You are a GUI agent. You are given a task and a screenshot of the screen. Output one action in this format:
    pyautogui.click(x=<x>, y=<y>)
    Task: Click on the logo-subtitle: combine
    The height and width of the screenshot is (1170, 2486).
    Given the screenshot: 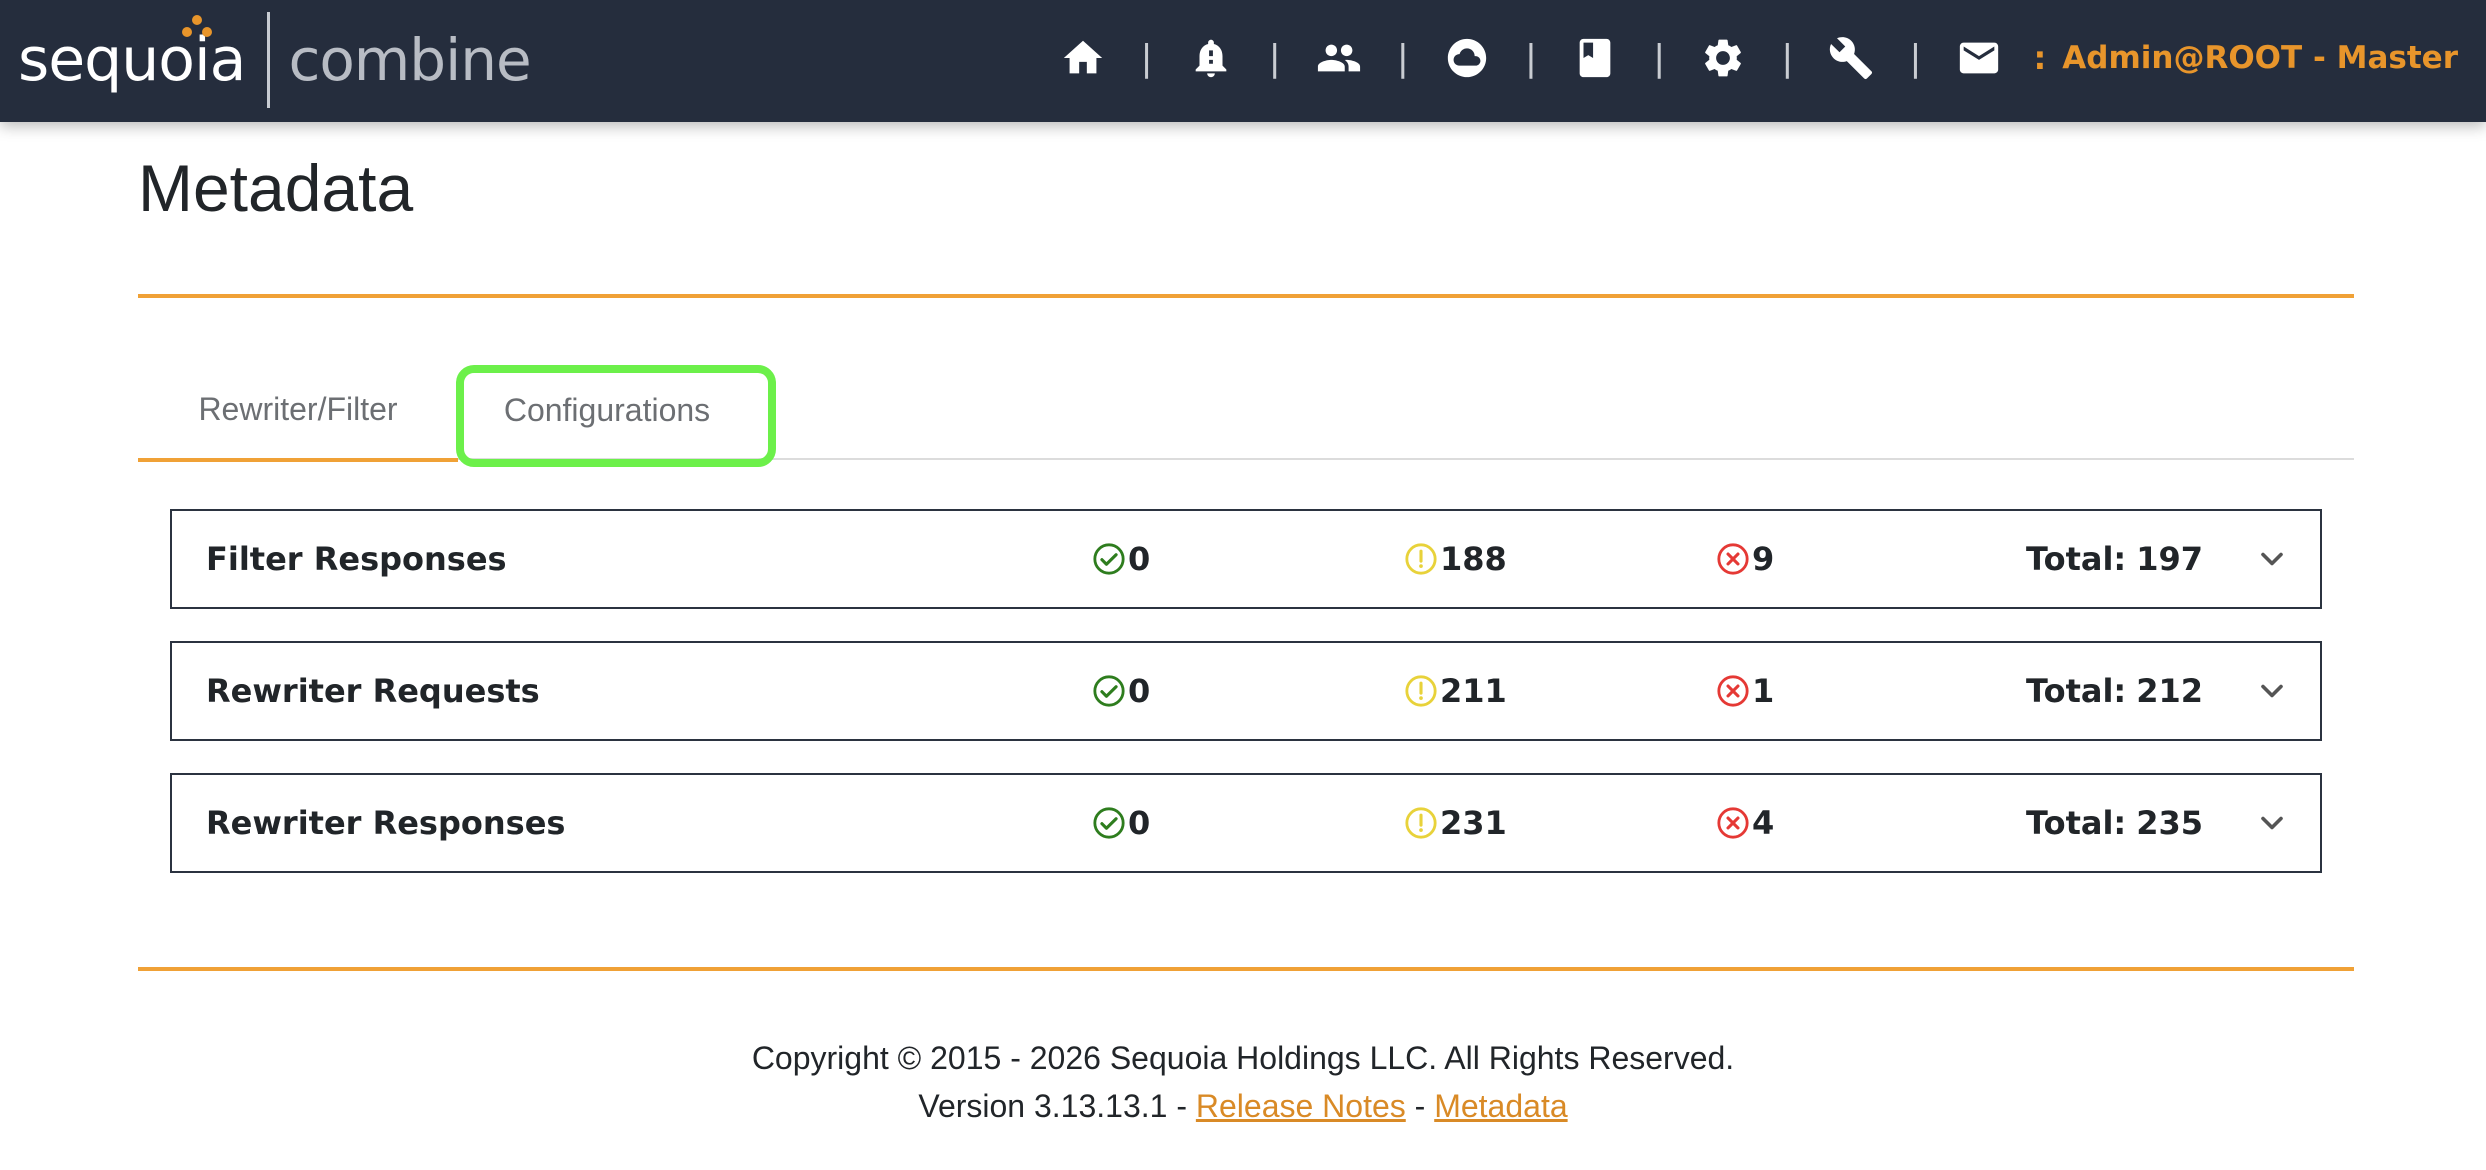 What is the action you would take?
    pyautogui.click(x=409, y=60)
    